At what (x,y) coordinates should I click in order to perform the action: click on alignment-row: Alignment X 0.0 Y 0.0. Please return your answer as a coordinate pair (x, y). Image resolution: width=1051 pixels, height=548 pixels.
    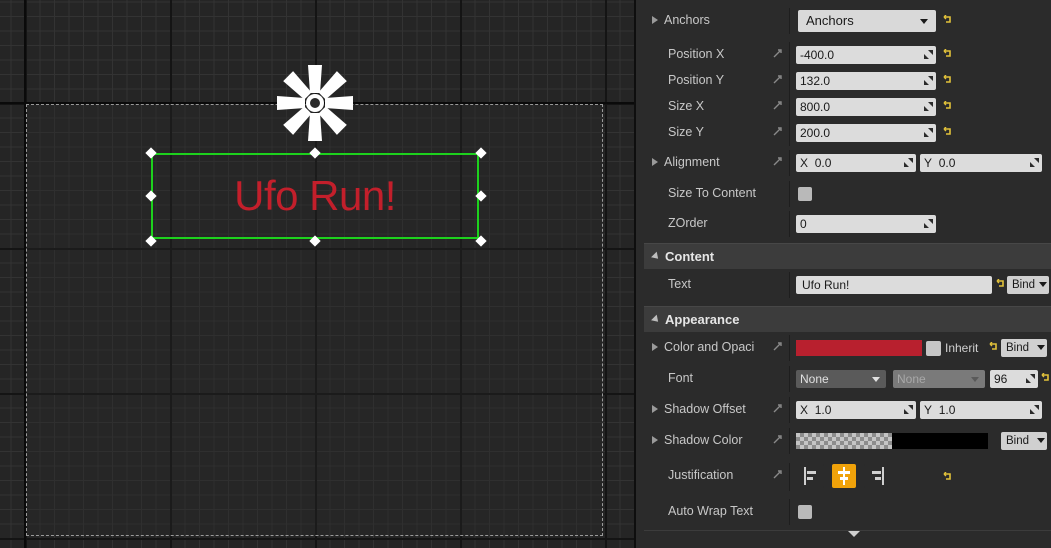
    Looking at the image, I should click on (845, 163).